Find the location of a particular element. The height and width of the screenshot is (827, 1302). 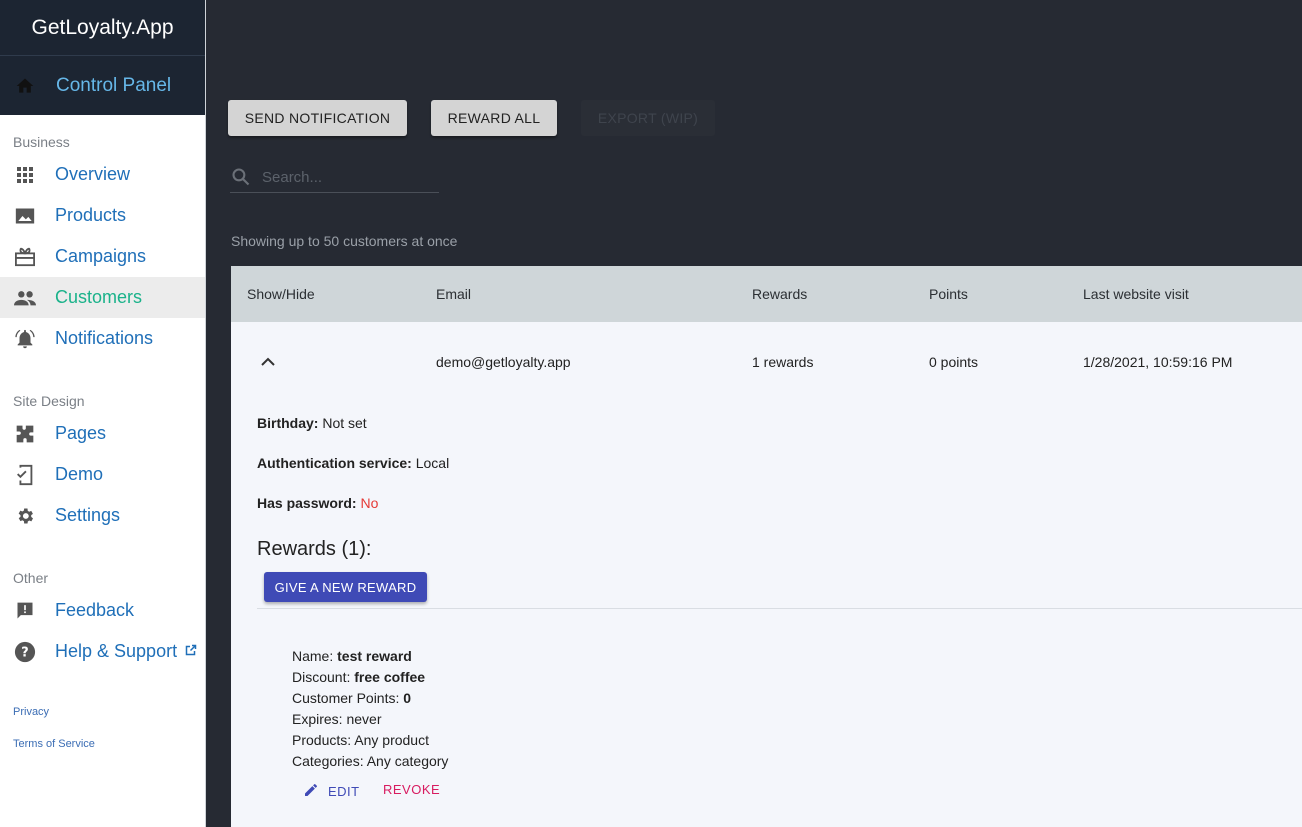

sidebar-item-label: Pages is located at coordinates (81, 433).